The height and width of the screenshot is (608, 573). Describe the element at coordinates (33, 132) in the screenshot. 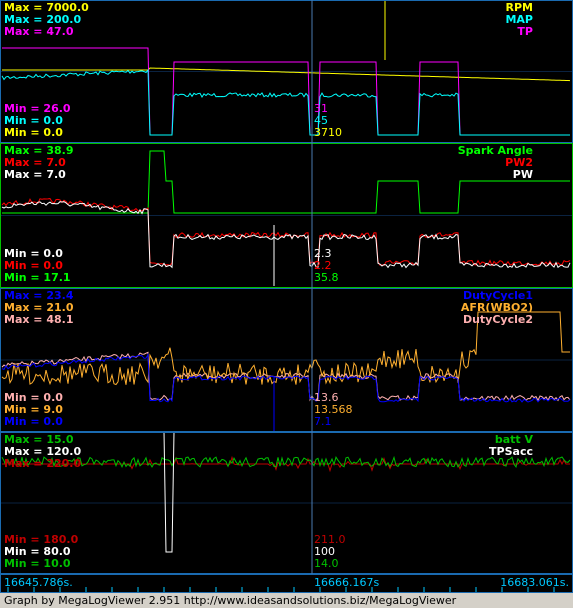

I see `panel1-min-label: Min = 0.0` at that location.